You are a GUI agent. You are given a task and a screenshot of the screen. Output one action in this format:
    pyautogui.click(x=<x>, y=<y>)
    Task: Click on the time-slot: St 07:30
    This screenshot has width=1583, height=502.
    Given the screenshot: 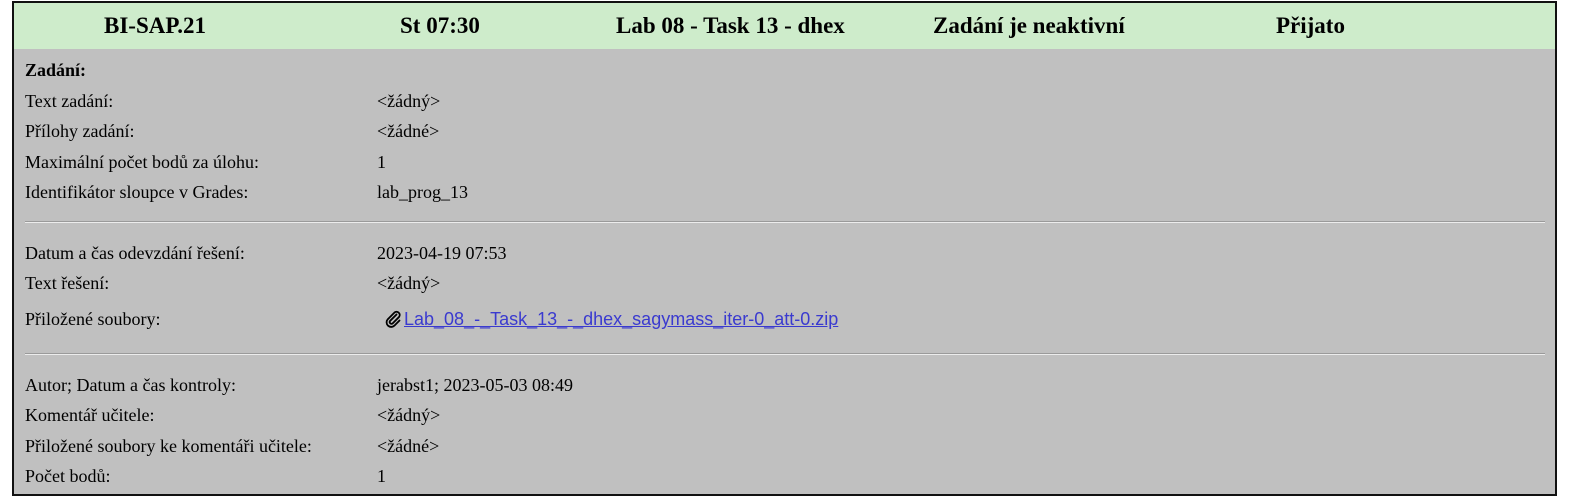 What is the action you would take?
    pyautogui.click(x=440, y=25)
    